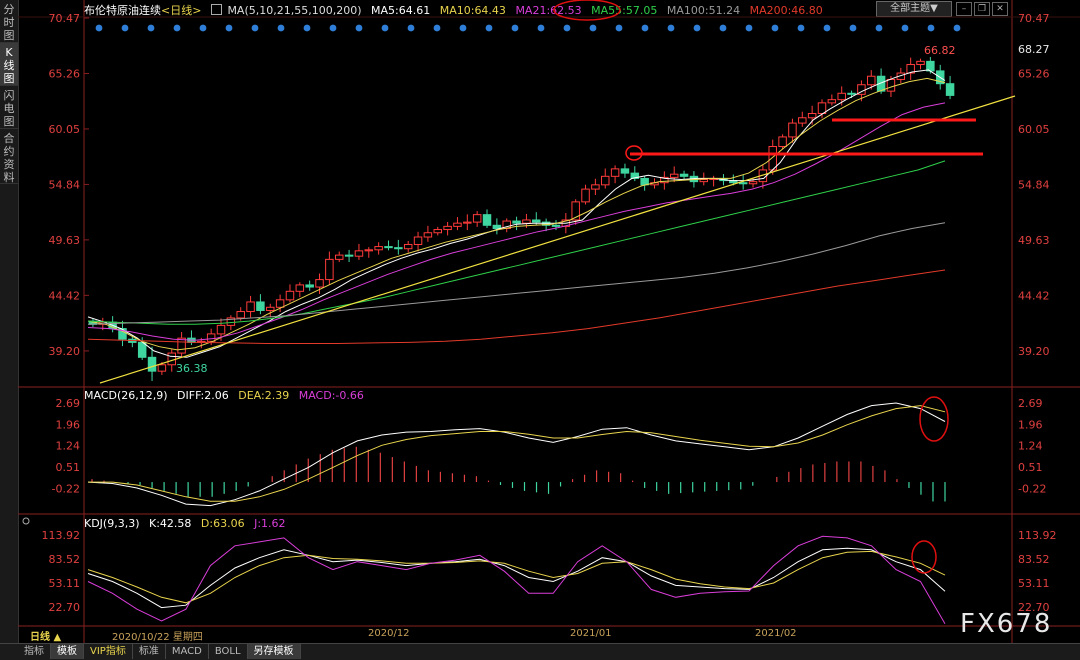 The image size is (1080, 660). Describe the element at coordinates (228, 651) in the screenshot. I see `tab-boll: BOLL` at that location.